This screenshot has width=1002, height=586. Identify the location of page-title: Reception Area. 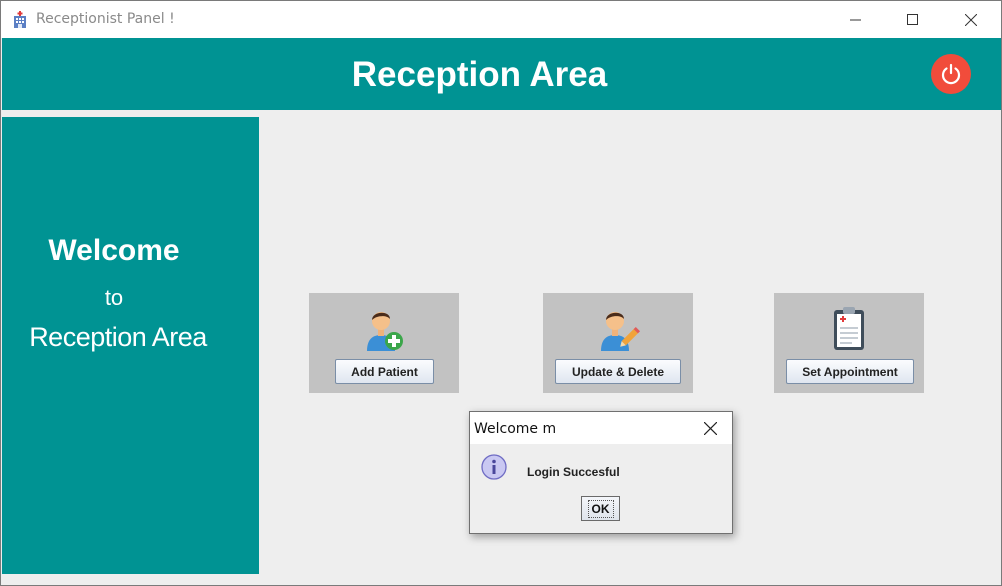
(479, 74).